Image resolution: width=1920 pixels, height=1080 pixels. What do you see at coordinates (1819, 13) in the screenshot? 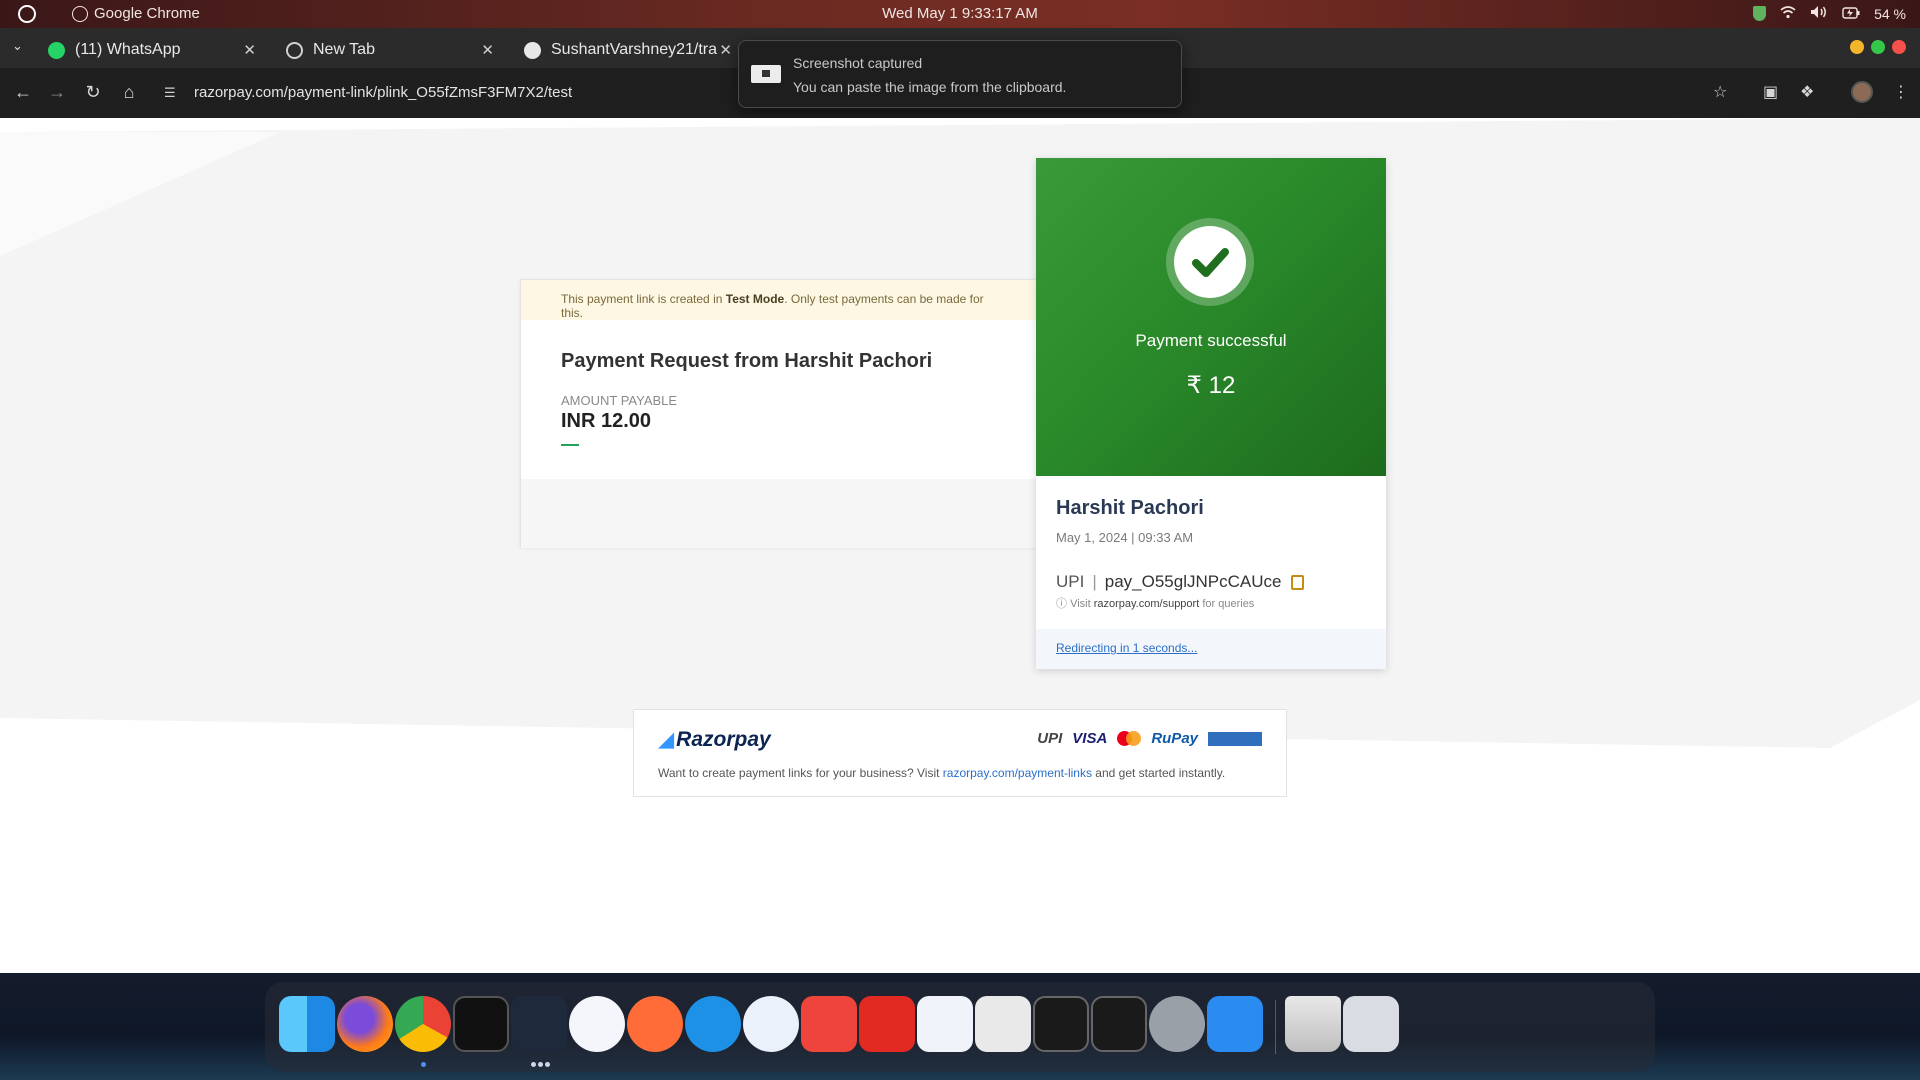
I see `volume-icon` at bounding box center [1819, 13].